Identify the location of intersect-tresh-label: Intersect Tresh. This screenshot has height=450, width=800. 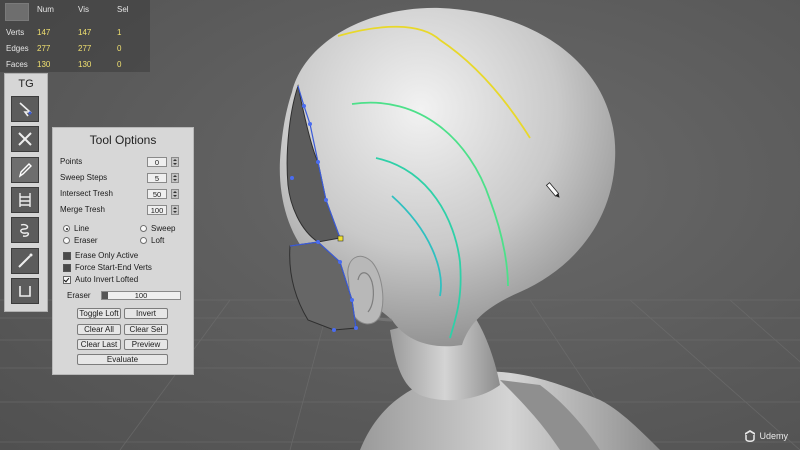
(86, 193).